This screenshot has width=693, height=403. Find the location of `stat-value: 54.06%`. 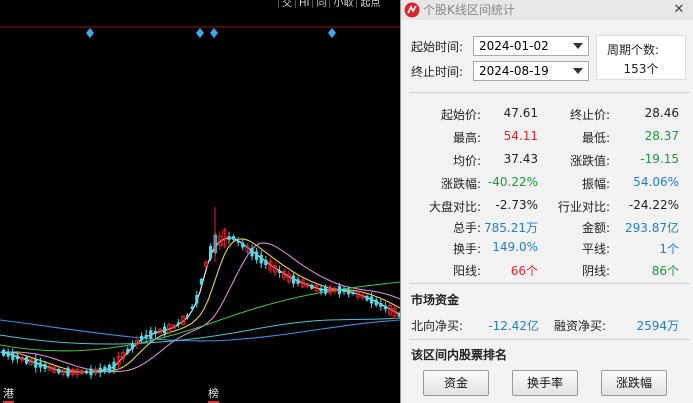

stat-value: 54.06% is located at coordinates (656, 182).